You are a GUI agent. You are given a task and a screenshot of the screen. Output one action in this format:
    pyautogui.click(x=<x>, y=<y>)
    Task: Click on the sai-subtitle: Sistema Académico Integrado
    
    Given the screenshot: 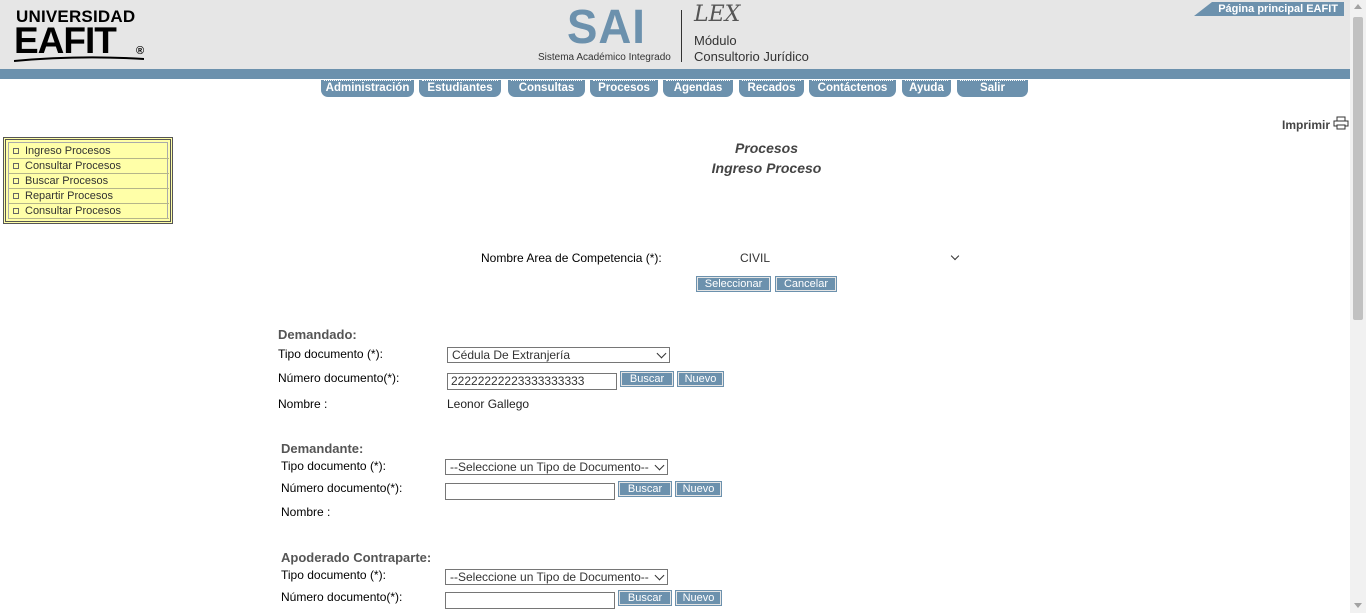 What is the action you would take?
    pyautogui.click(x=604, y=57)
    